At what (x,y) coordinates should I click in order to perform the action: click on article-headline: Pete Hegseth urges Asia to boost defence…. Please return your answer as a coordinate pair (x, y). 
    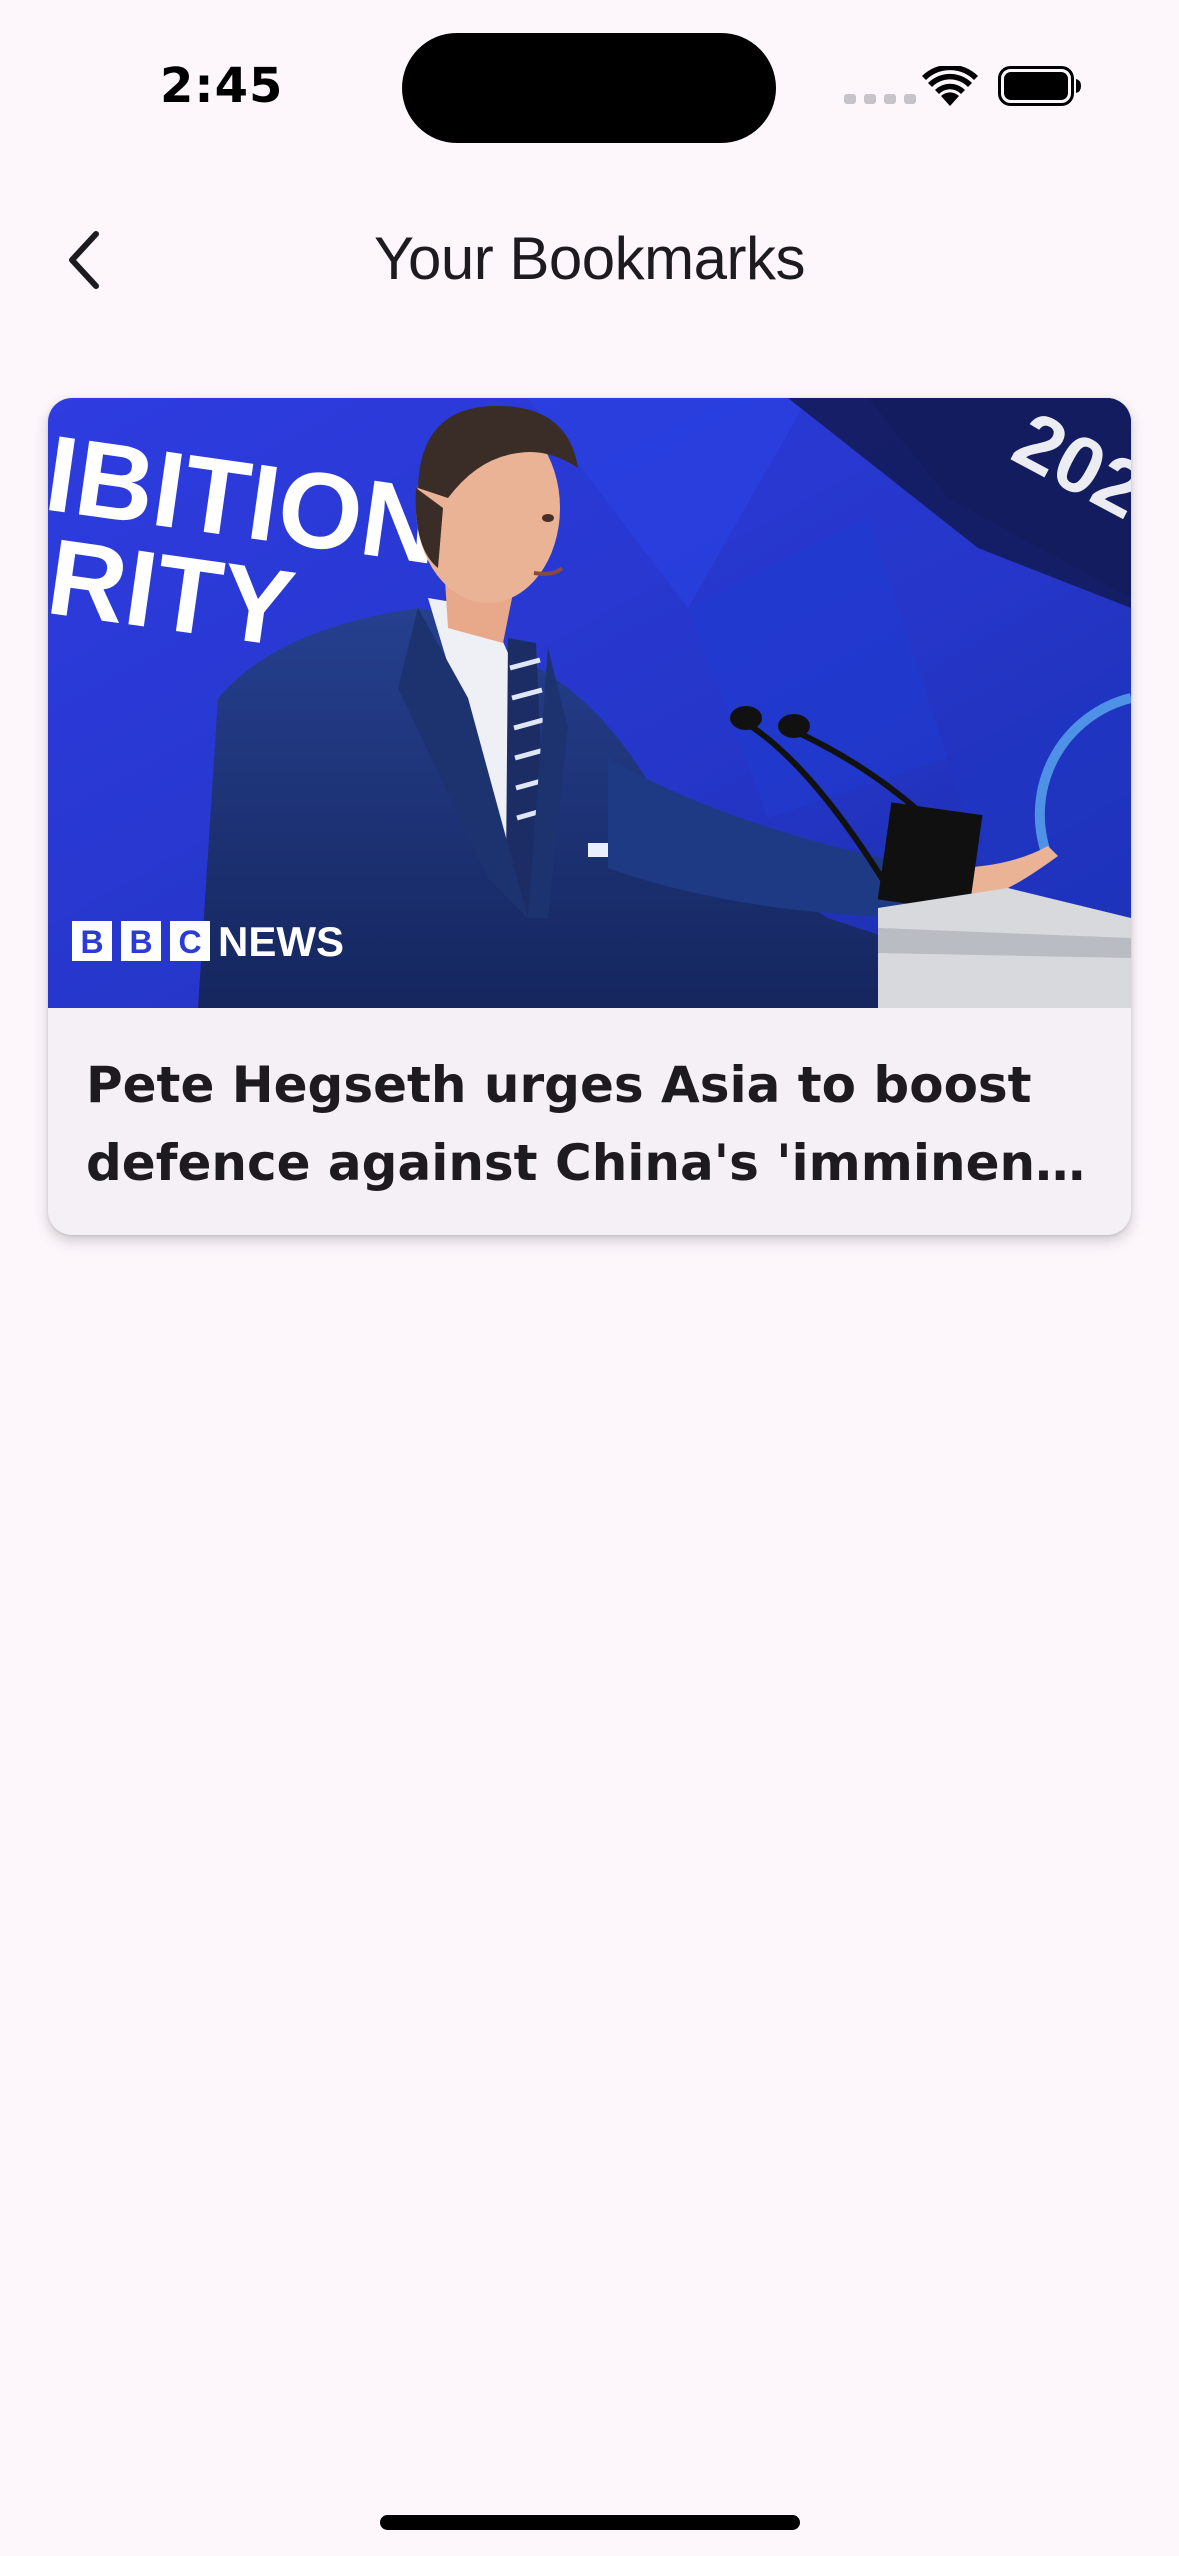
    Looking at the image, I should click on (580, 1124).